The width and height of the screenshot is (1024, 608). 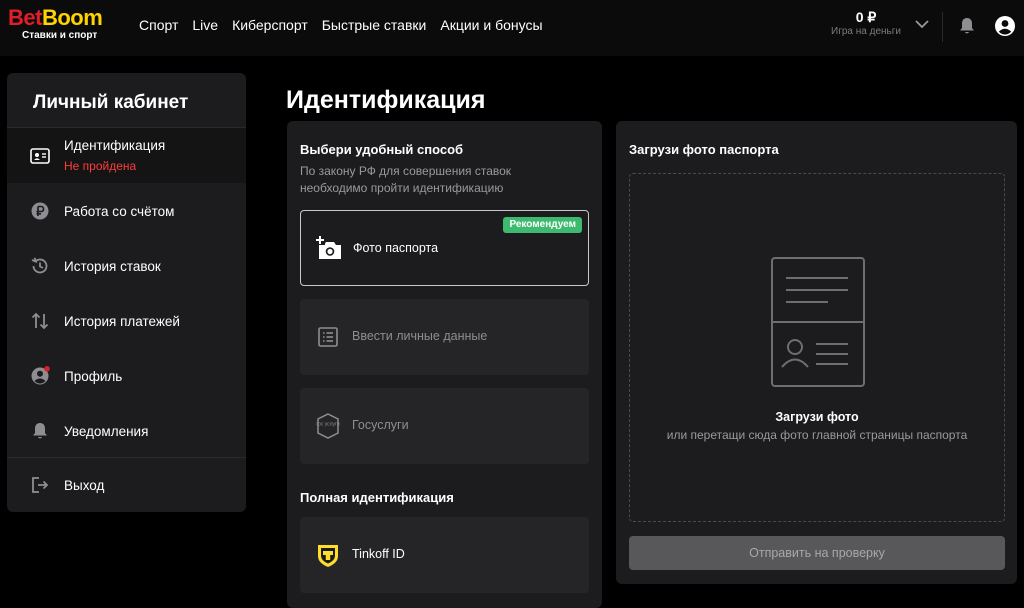 I want to click on methods-heading: Выбери удобный способ, so click(x=382, y=149).